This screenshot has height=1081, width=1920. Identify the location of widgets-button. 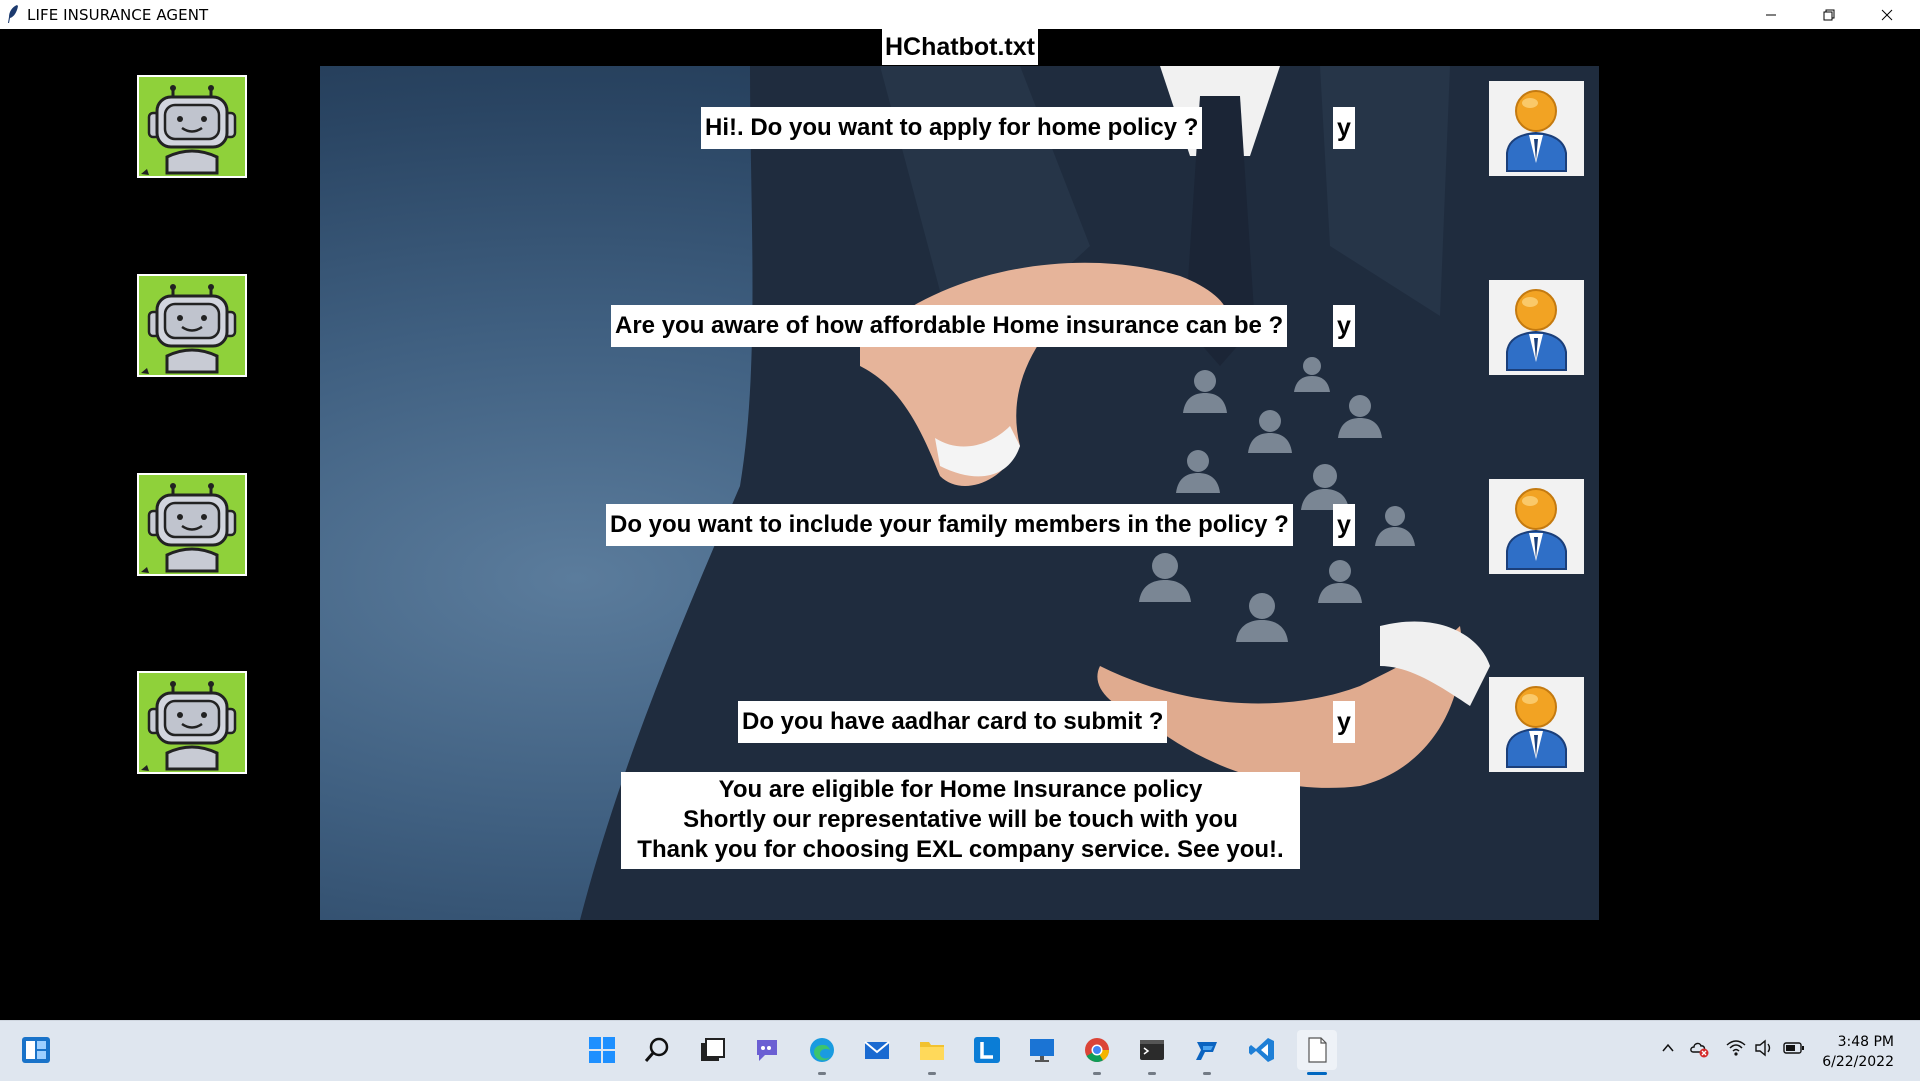
(36, 1050).